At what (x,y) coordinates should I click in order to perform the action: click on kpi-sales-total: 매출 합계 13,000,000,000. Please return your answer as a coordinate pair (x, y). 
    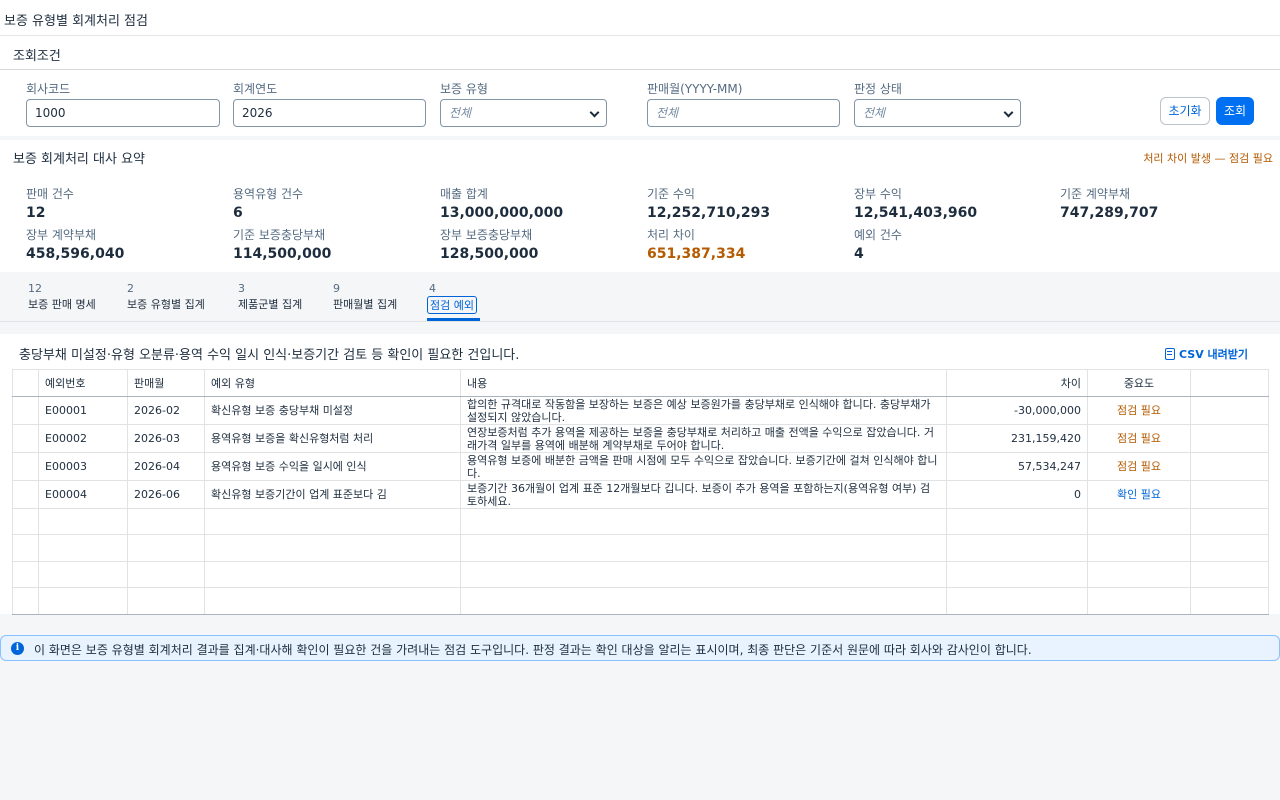
    Looking at the image, I should click on (501, 203).